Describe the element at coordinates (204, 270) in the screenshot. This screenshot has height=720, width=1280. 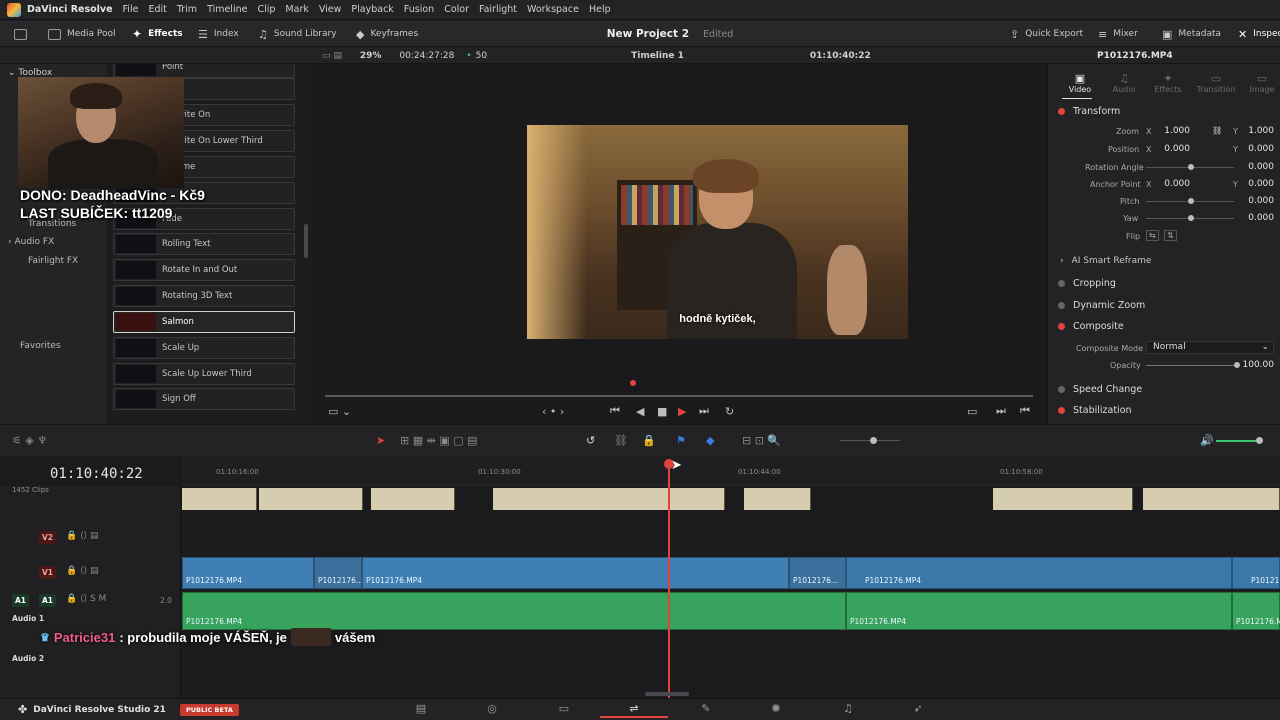
I see `effect-rotate-in-out: Rotate In and Out` at that location.